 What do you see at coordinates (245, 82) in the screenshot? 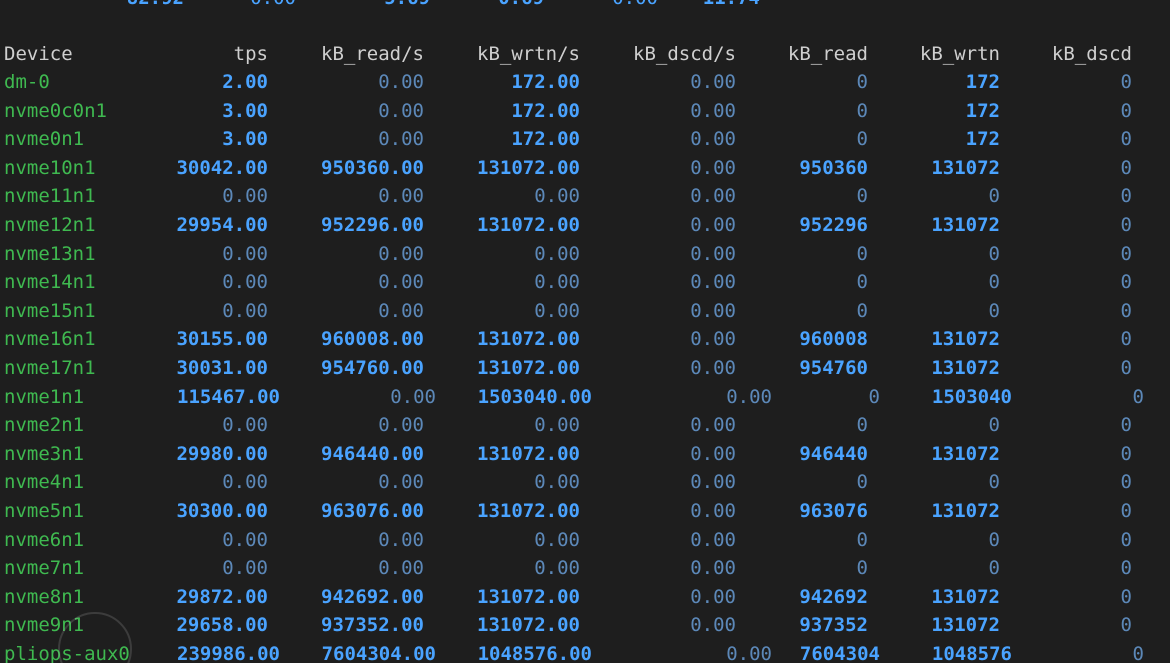
I see `cell-tps: 2.00` at bounding box center [245, 82].